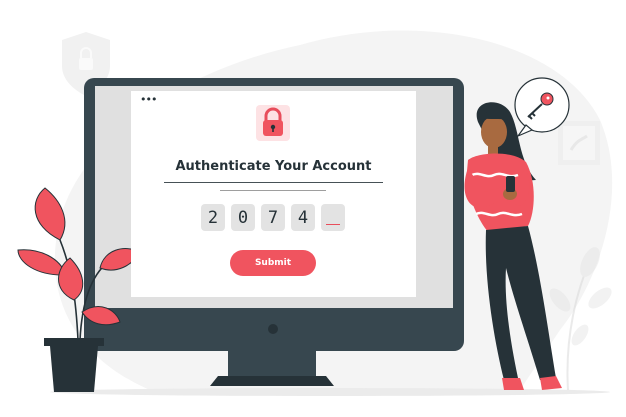 The image size is (626, 417). I want to click on code-input-group: 2 0 7 4, so click(273, 217).